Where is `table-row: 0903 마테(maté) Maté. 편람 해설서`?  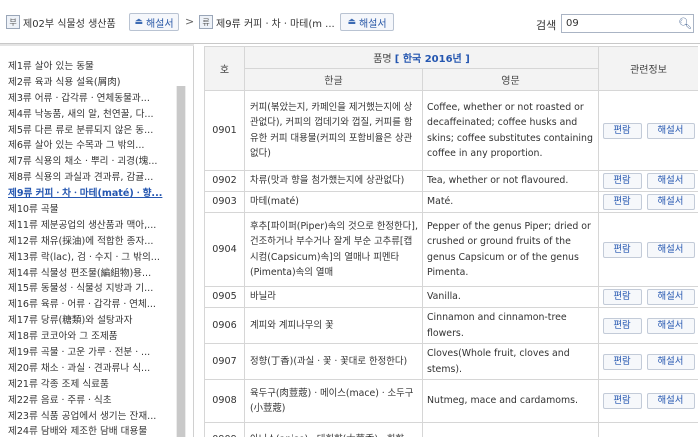
table-row: 0903 마테(maté) Maté. 편람 해설서 is located at coordinates (451, 202).